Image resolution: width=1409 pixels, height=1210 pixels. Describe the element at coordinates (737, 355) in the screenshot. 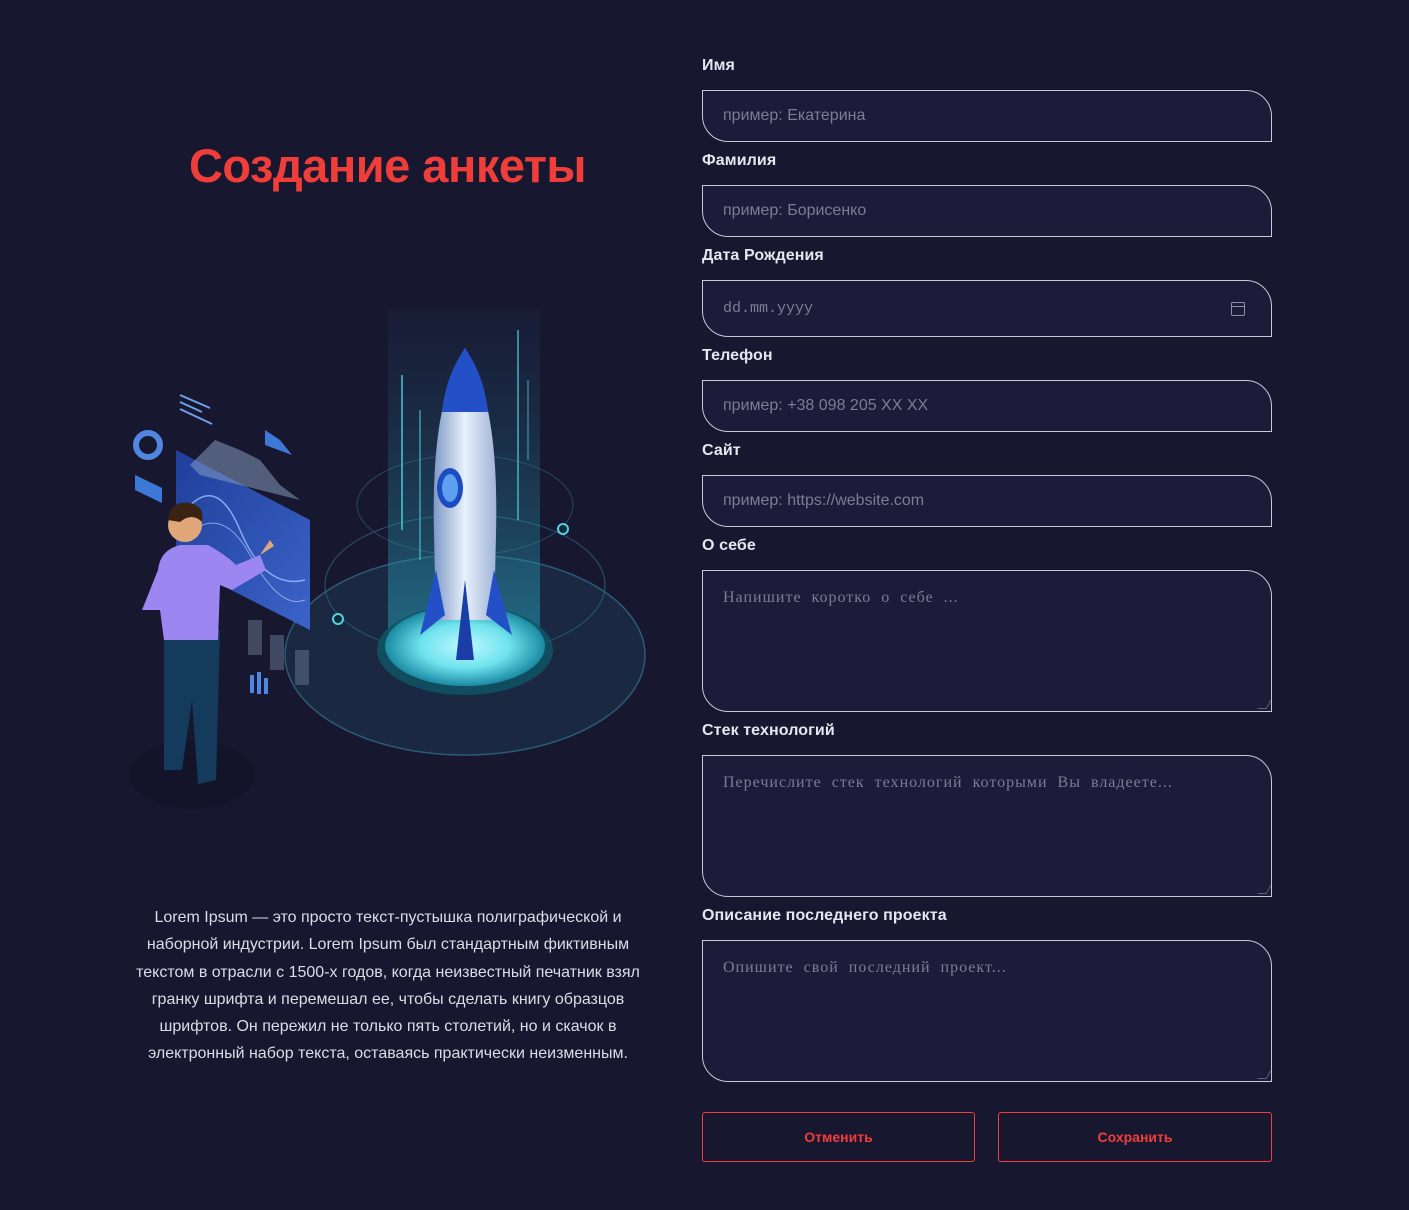

I see `phone-label: Телефон` at that location.